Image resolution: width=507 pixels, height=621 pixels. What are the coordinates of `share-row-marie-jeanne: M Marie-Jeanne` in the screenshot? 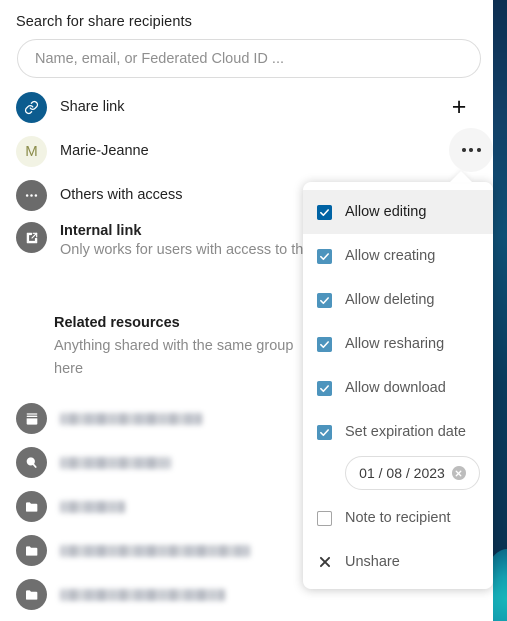 It's located at (82, 151).